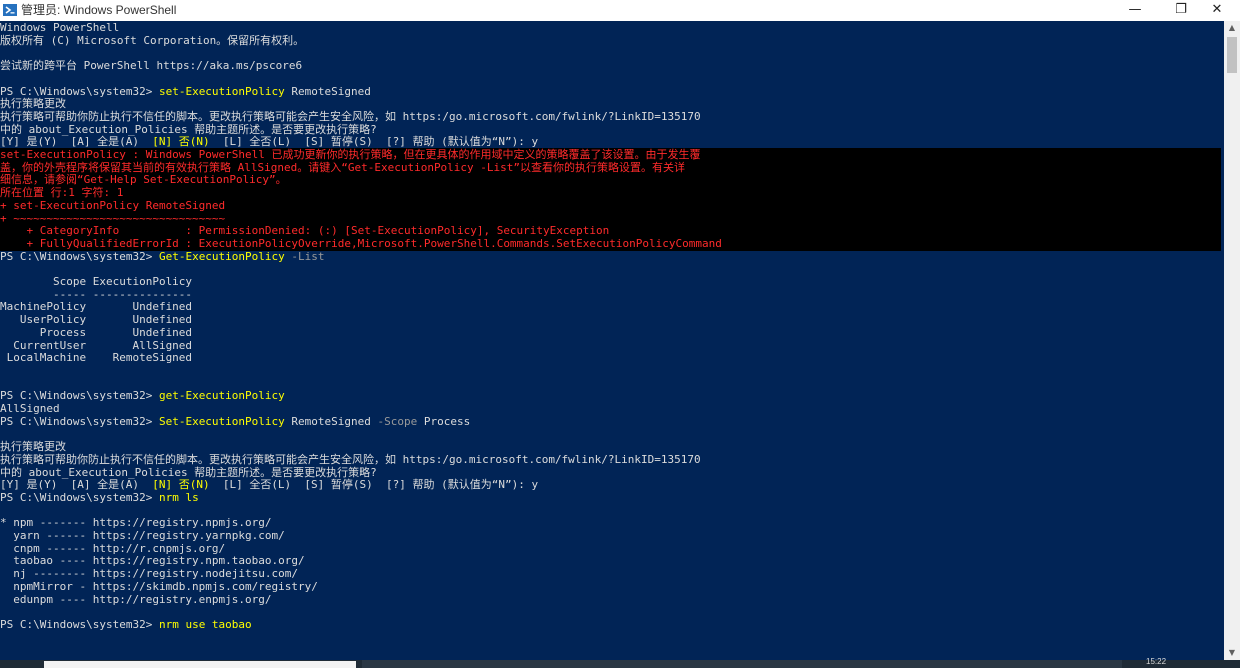 The width and height of the screenshot is (1240, 668). I want to click on vertical-scrollbar: ▲ ▼, so click(1232, 340).